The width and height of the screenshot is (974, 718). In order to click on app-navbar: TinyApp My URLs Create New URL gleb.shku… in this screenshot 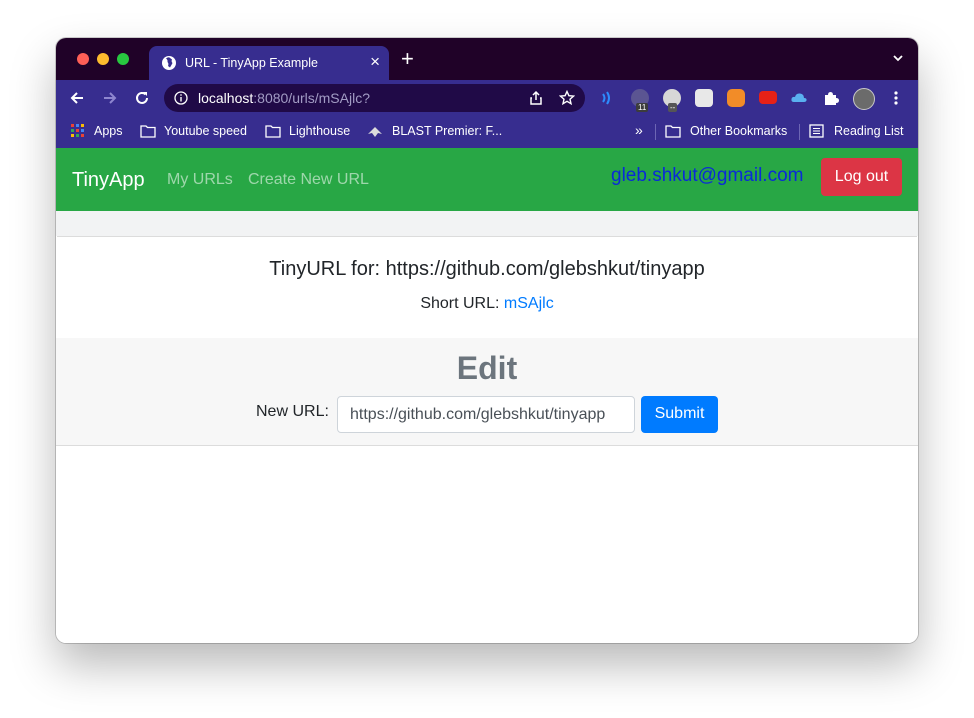, I will do `click(487, 179)`.